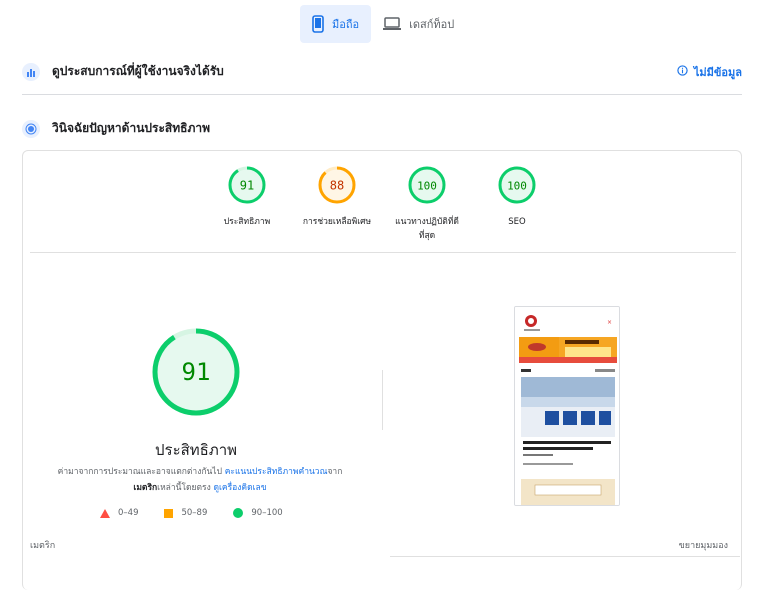 Image resolution: width=768 pixels, height=590 pixels. Describe the element at coordinates (335, 472) in the screenshot. I see `desc-text: จาก` at that location.